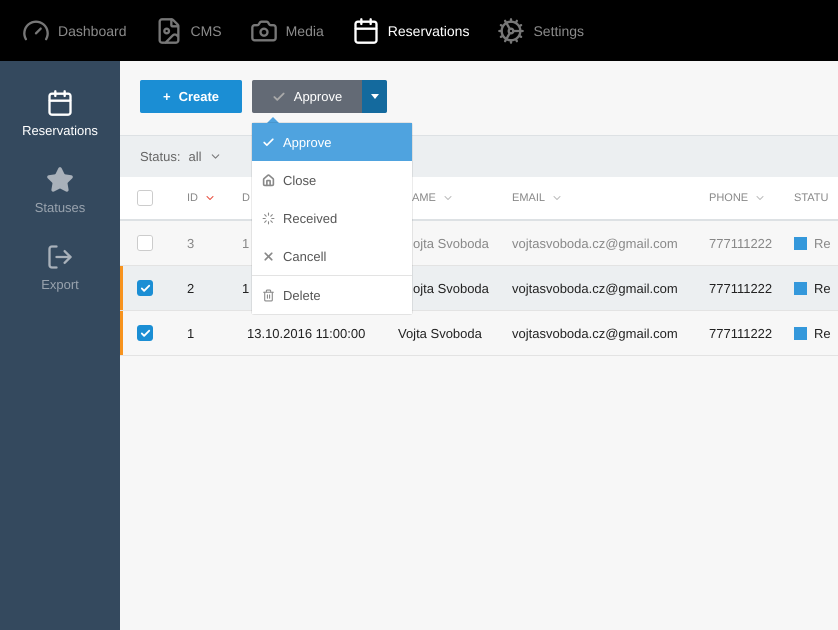 The height and width of the screenshot is (630, 838). Describe the element at coordinates (273, 120) in the screenshot. I see `pointer-icon` at that location.